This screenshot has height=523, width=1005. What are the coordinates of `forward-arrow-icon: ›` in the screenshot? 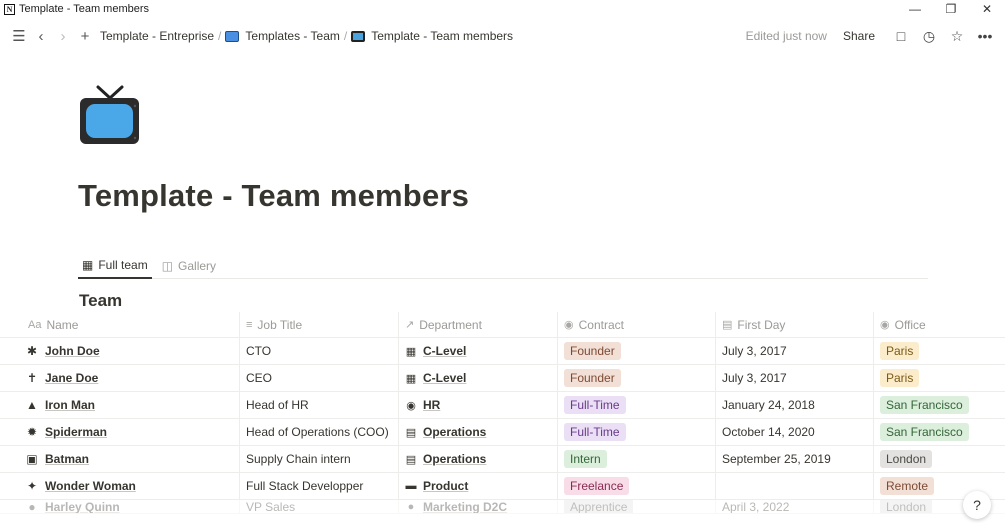 It's located at (63, 36).